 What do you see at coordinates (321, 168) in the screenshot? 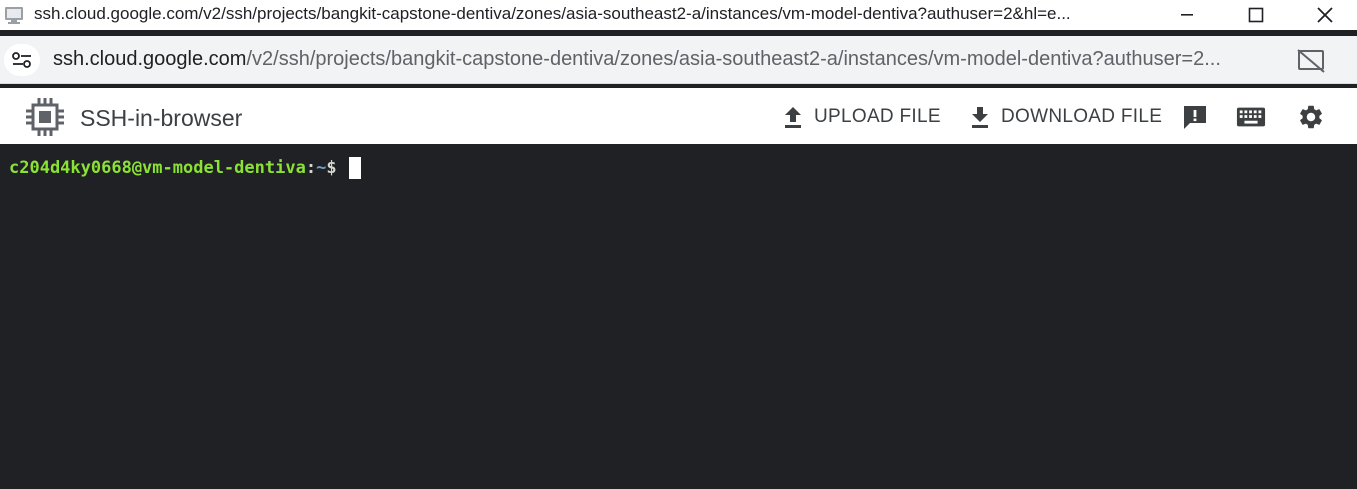
I see `prompt-path: ~` at bounding box center [321, 168].